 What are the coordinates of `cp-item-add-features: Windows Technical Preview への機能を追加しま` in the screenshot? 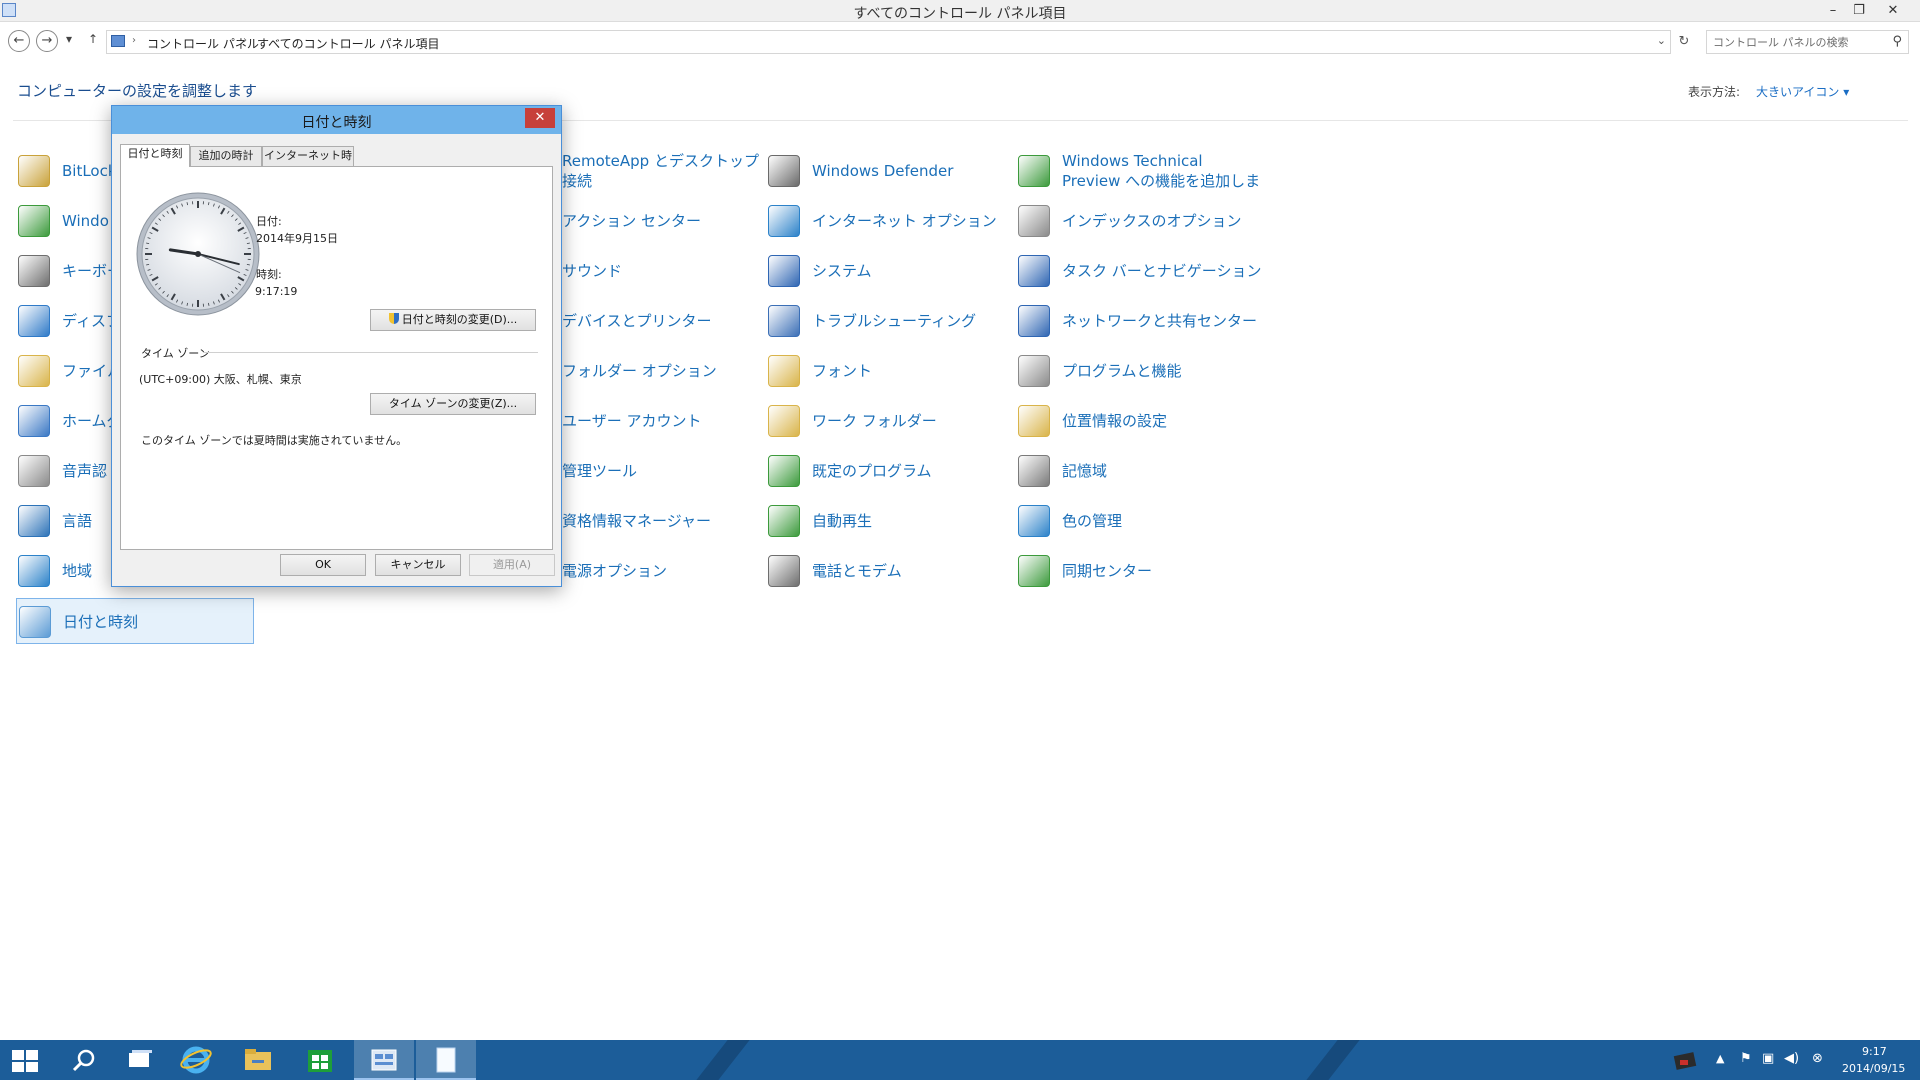 It's located at (1146, 171).